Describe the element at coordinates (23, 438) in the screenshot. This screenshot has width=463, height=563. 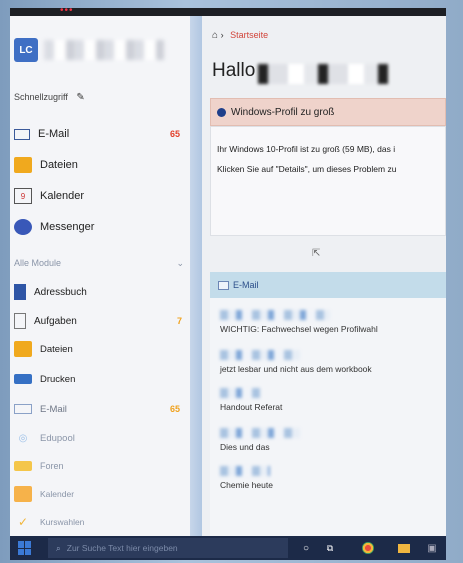
I see `edupool-icon: ◎` at that location.